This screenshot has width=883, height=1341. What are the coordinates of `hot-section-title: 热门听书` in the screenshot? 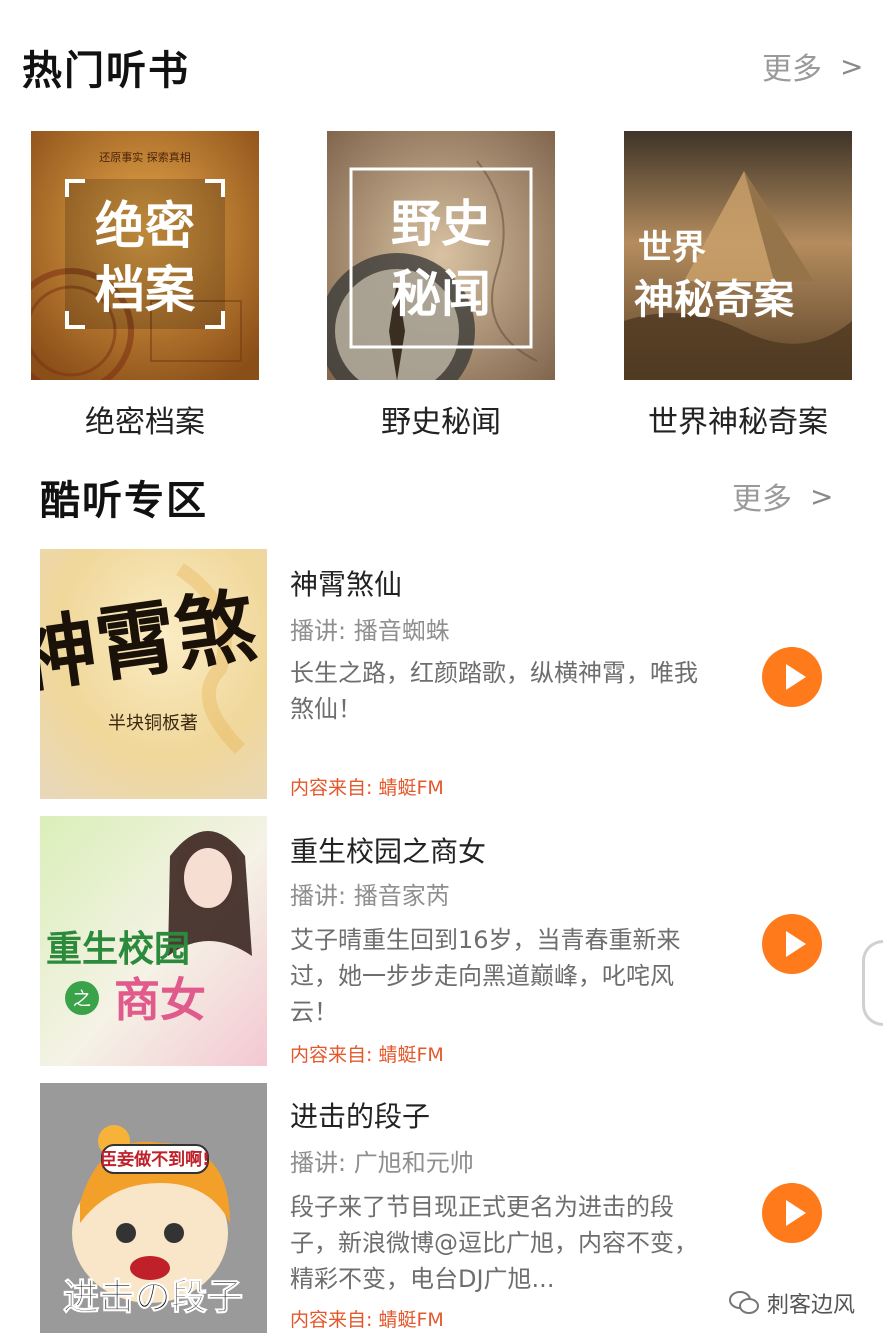 It's located at (106, 71).